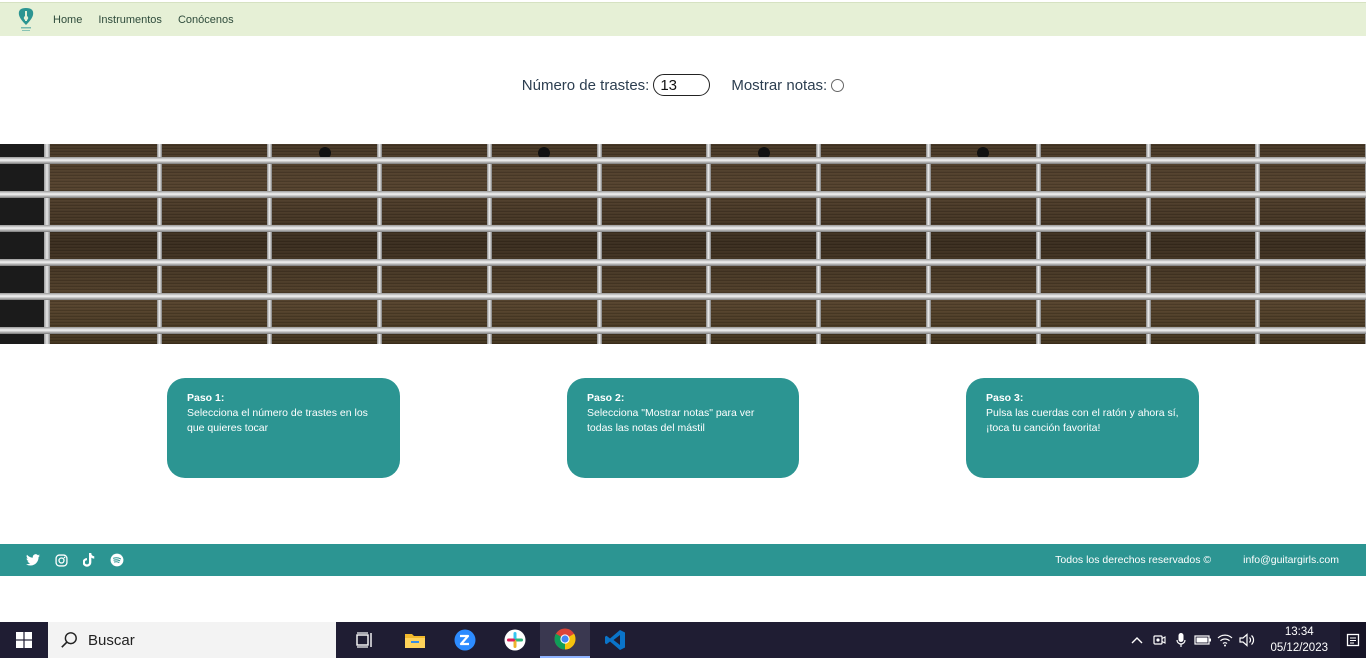 The width and height of the screenshot is (1366, 658). I want to click on task-view-icon, so click(365, 640).